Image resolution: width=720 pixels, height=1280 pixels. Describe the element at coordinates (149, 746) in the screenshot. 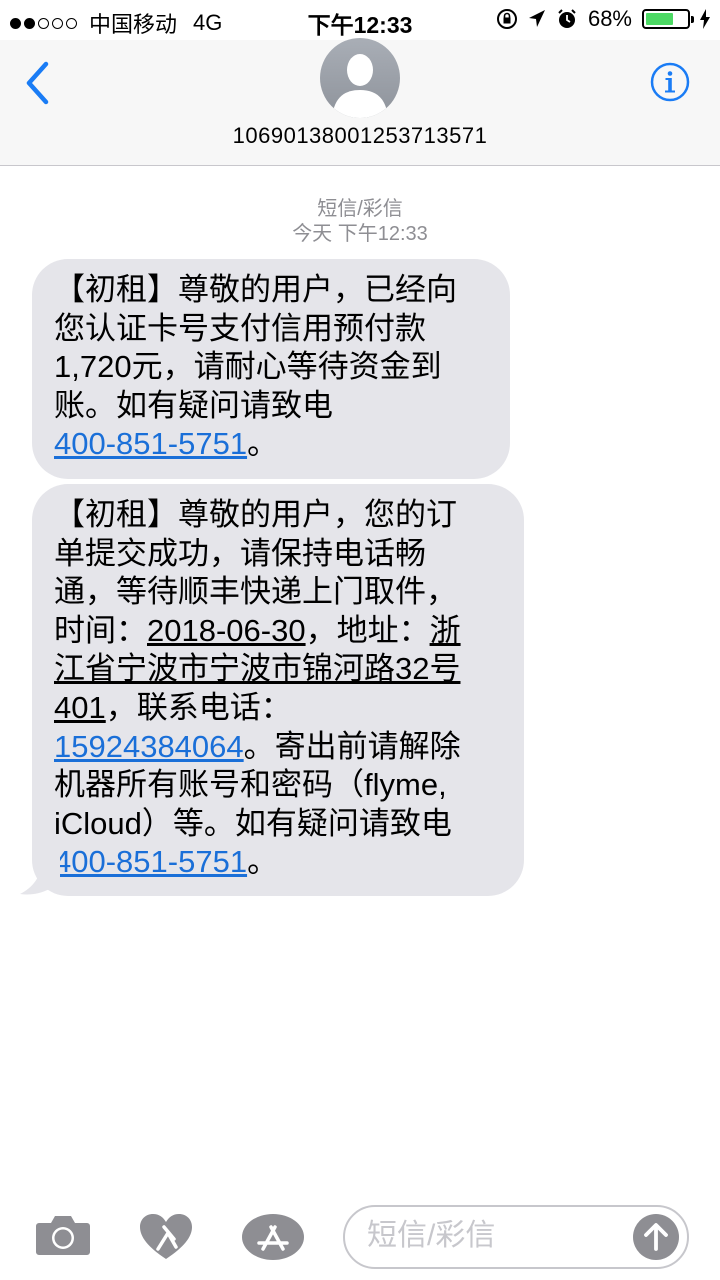

I see `phone-link: 15924384064` at that location.